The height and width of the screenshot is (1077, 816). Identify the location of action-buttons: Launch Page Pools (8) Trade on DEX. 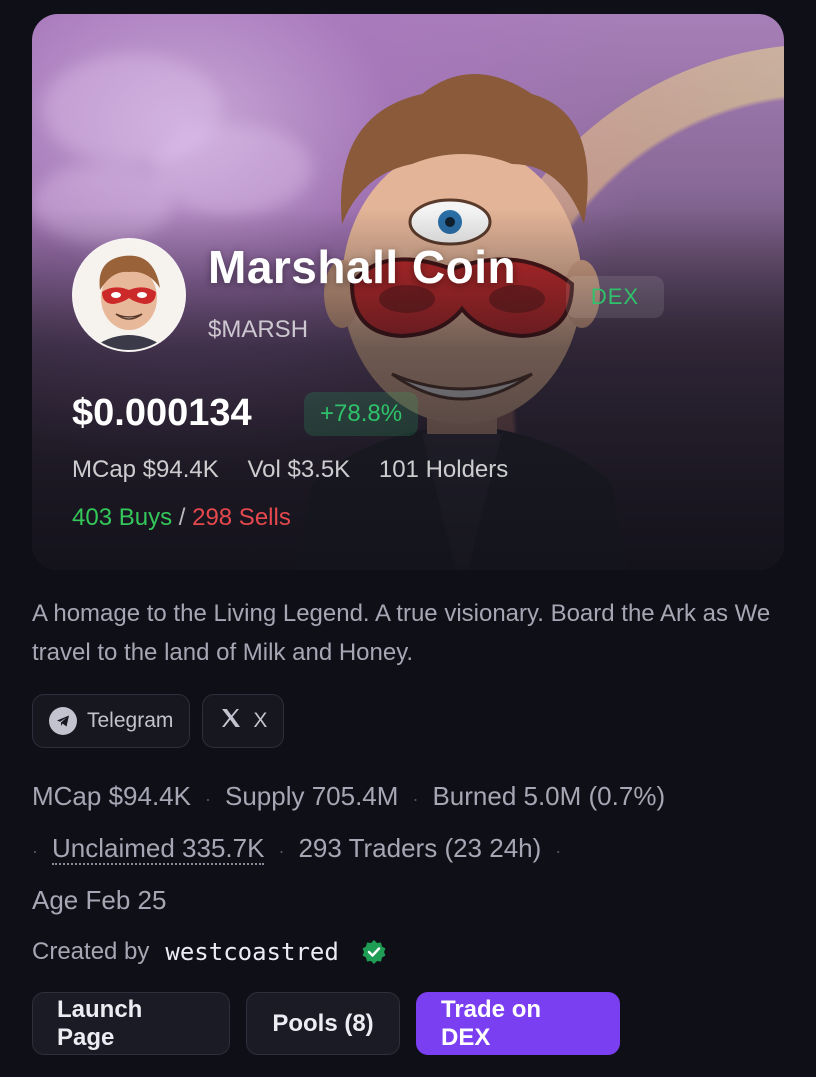
(326, 1023).